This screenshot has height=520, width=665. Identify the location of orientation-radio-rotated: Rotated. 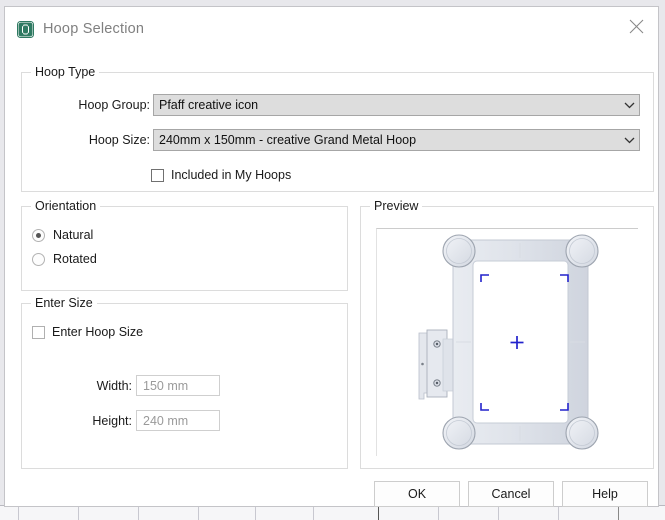
(64, 259).